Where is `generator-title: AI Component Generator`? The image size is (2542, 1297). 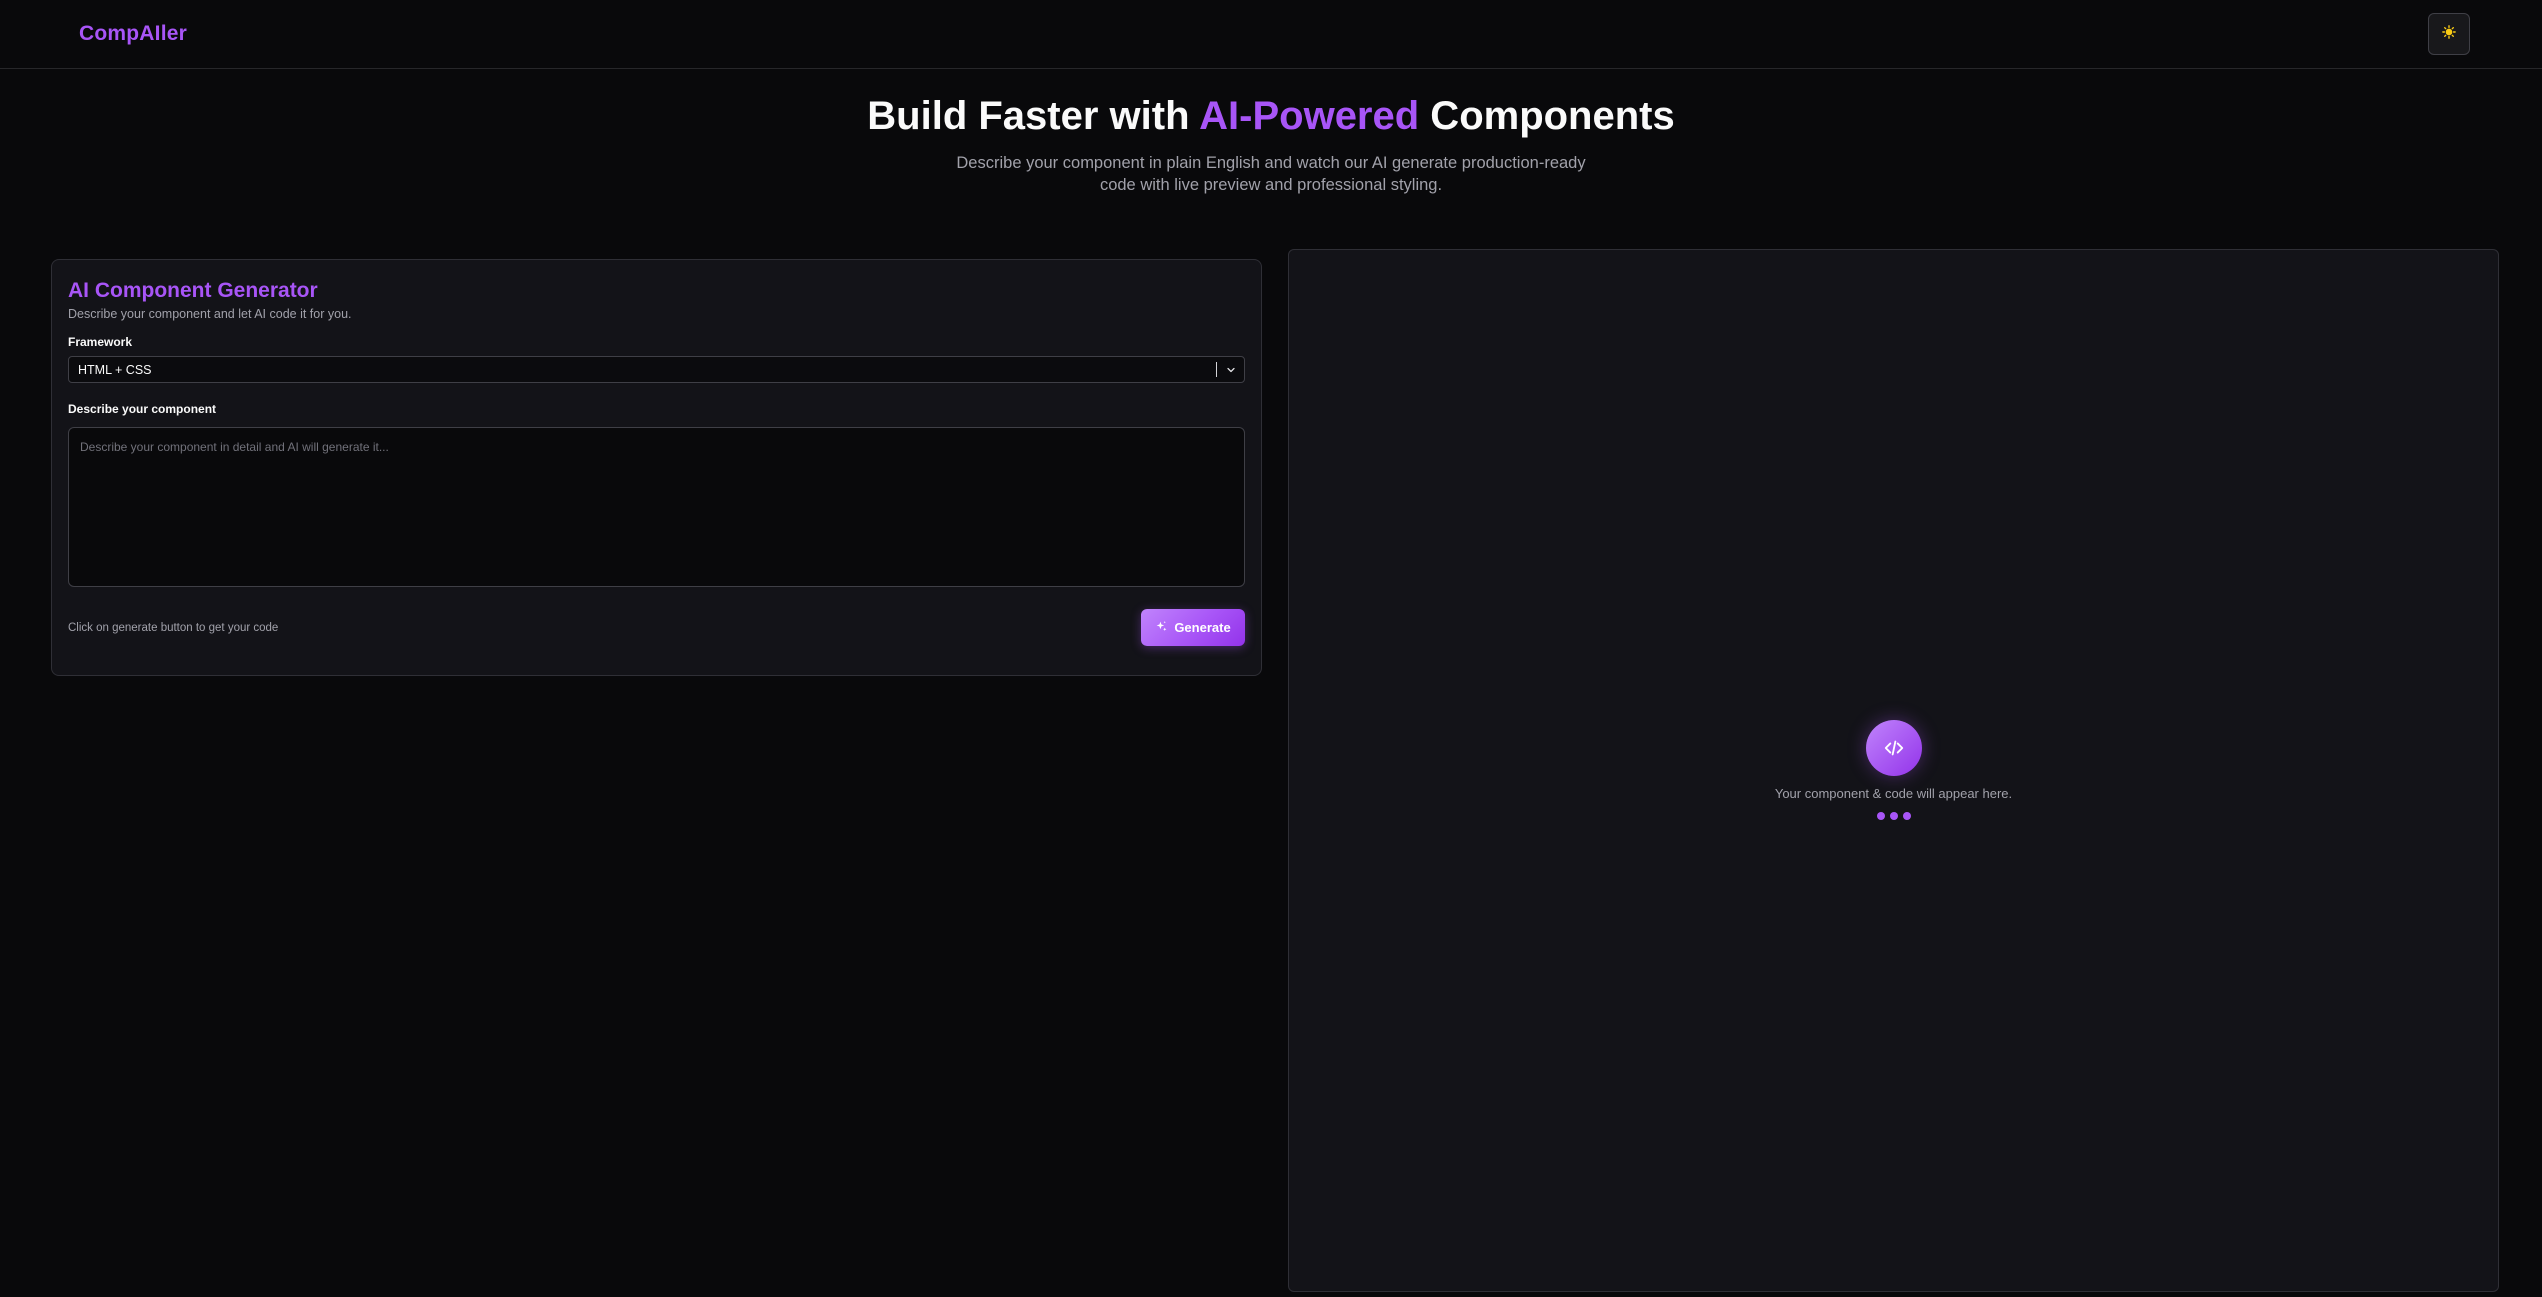 generator-title: AI Component Generator is located at coordinates (193, 290).